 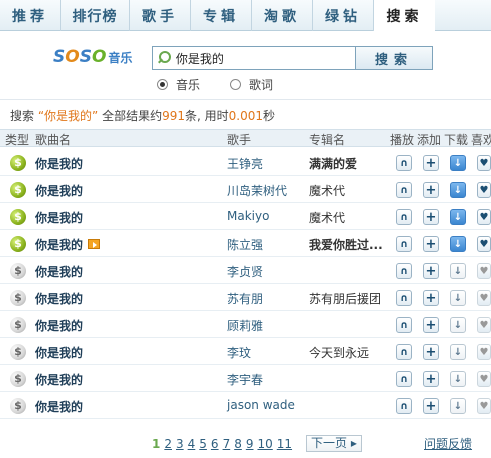 What do you see at coordinates (245, 244) in the screenshot?
I see `singer-link: 陈立强` at bounding box center [245, 244].